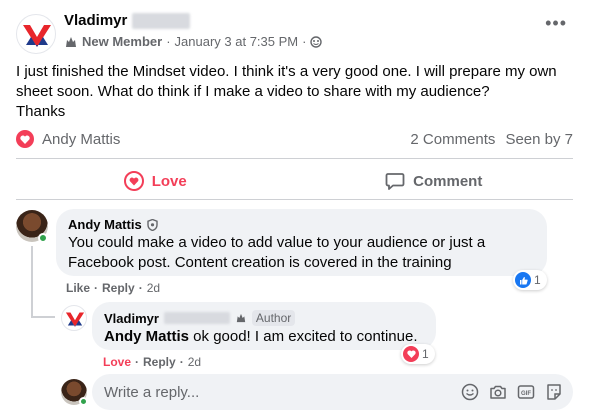 This screenshot has width=589, height=414. Describe the element at coordinates (301, 224) in the screenshot. I see `comment-author: Andy Mattis` at that location.